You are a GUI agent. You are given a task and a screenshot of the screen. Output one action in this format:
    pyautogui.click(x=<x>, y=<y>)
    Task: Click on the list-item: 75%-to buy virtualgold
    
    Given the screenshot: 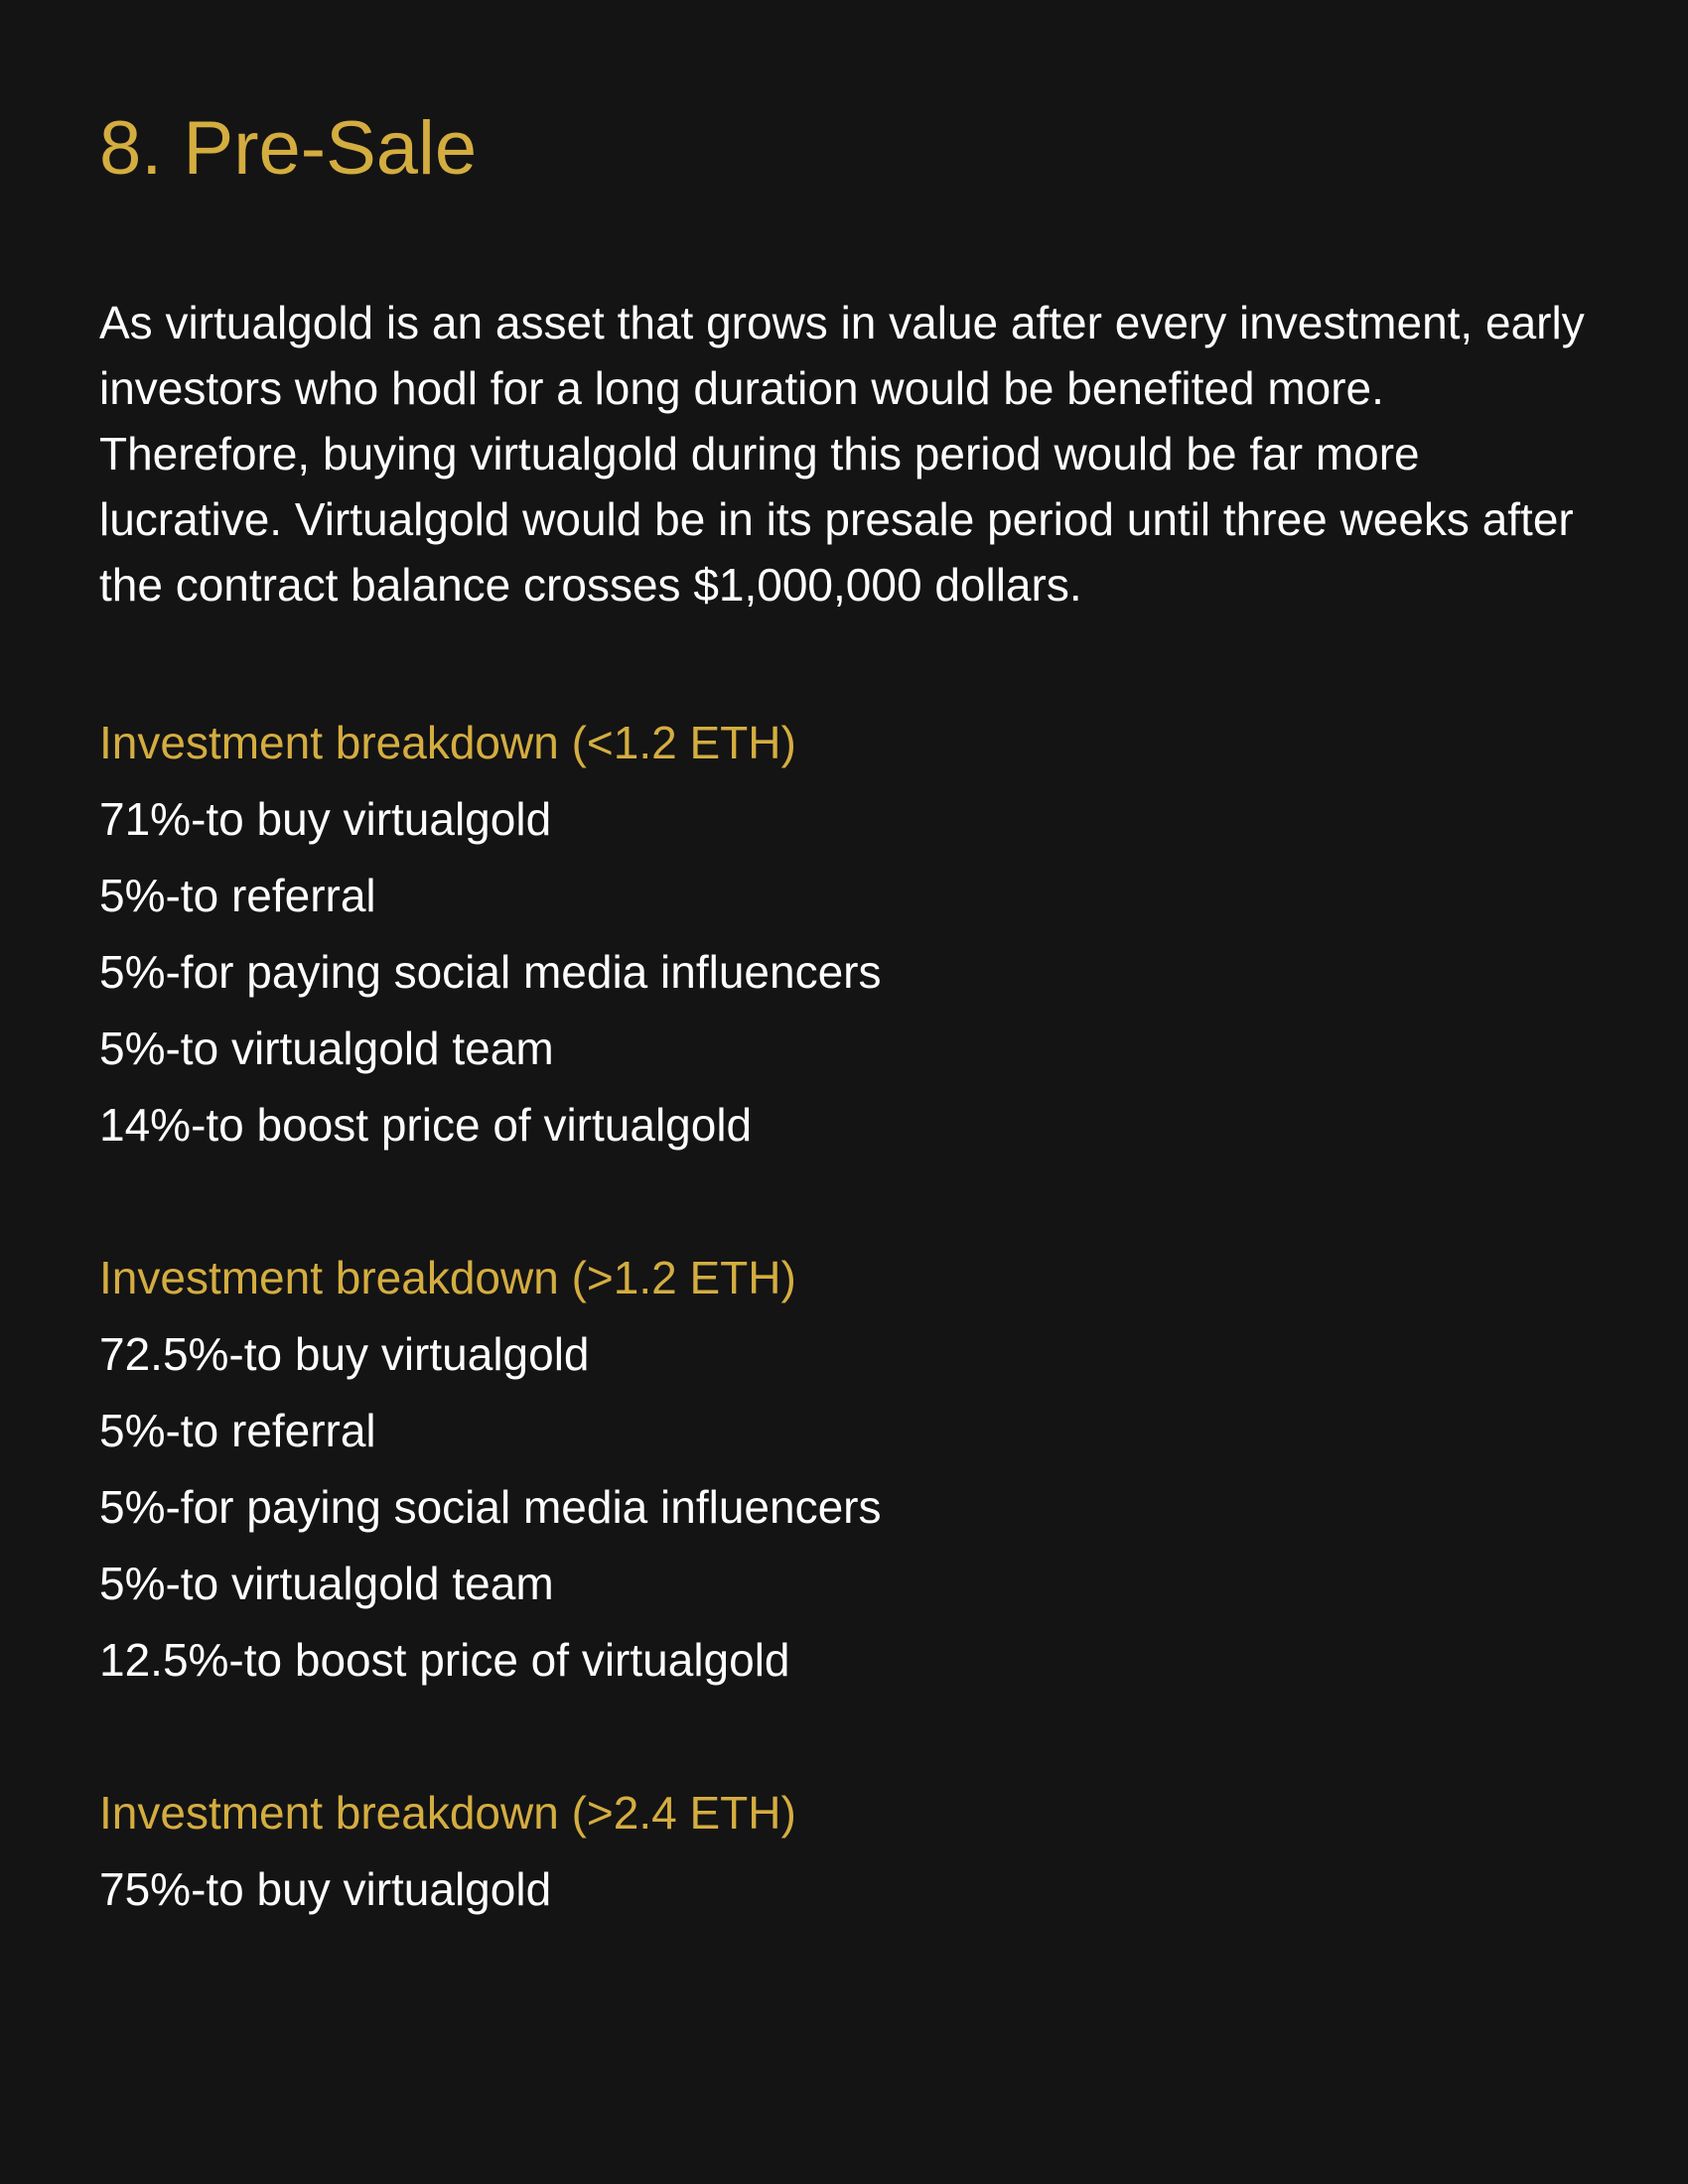 What is the action you would take?
    pyautogui.click(x=325, y=1889)
    